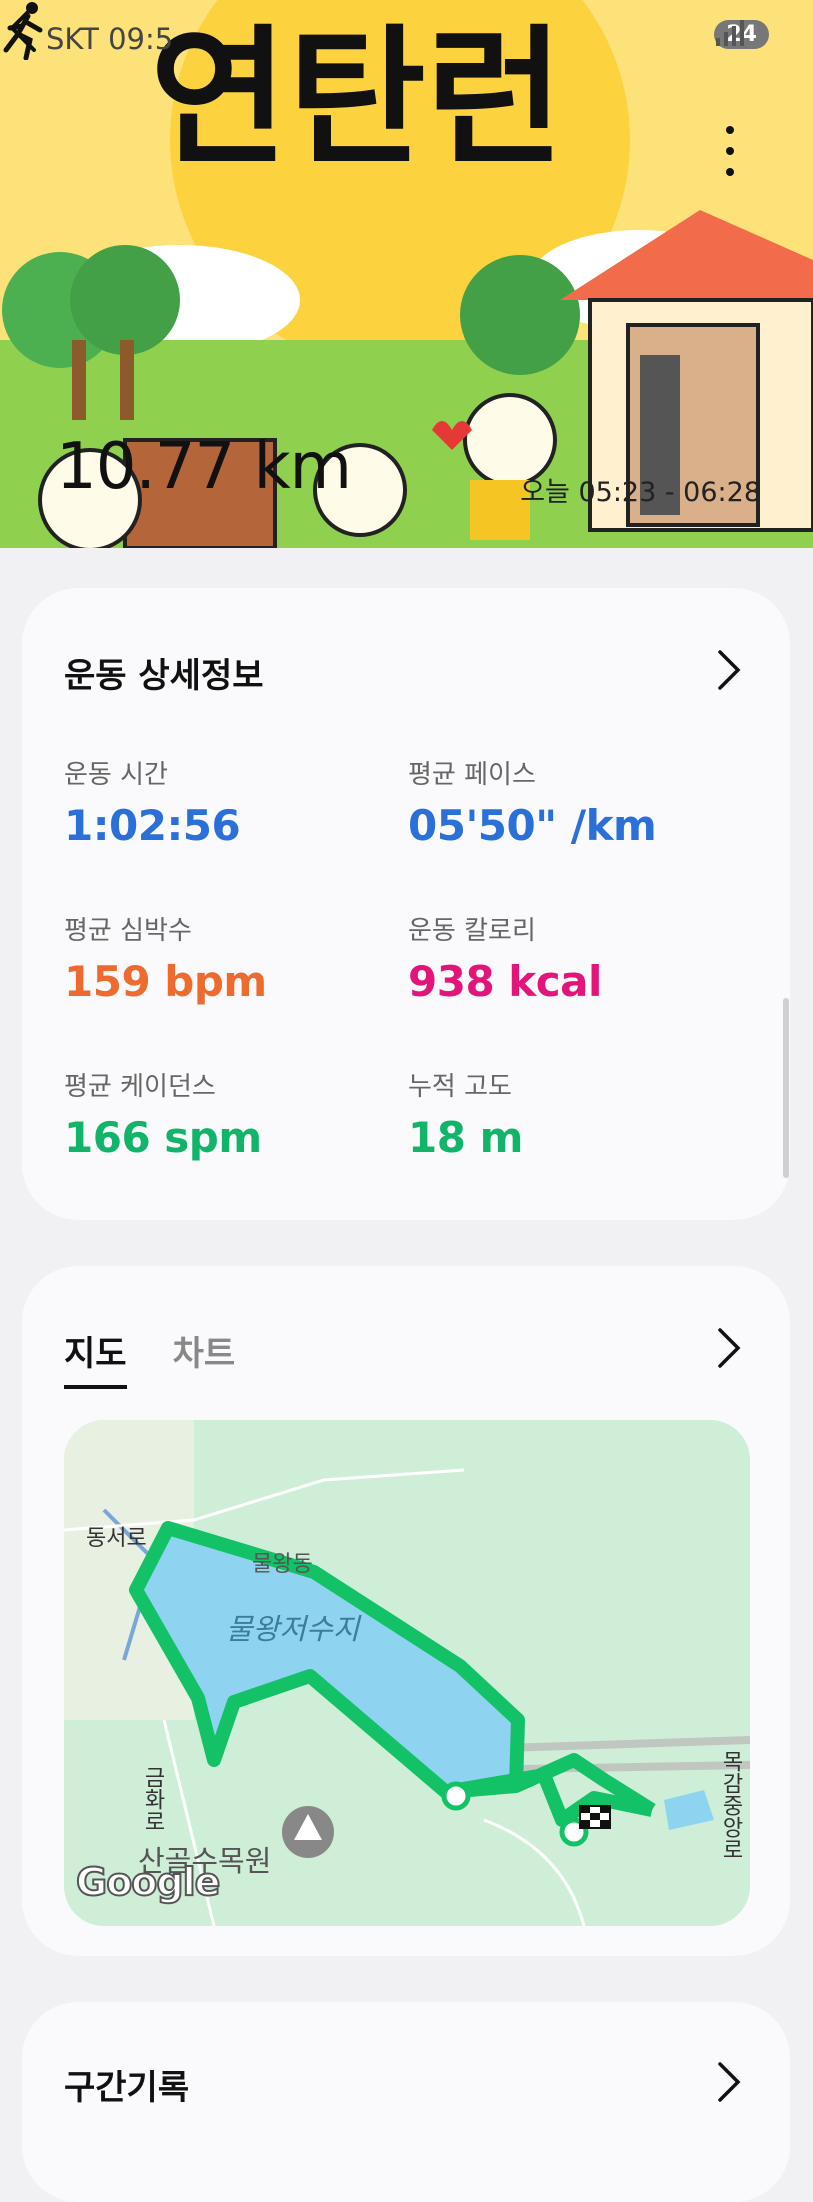 The image size is (813, 2202). What do you see at coordinates (406, 2102) in the screenshot?
I see `splits-card: 구간기록` at bounding box center [406, 2102].